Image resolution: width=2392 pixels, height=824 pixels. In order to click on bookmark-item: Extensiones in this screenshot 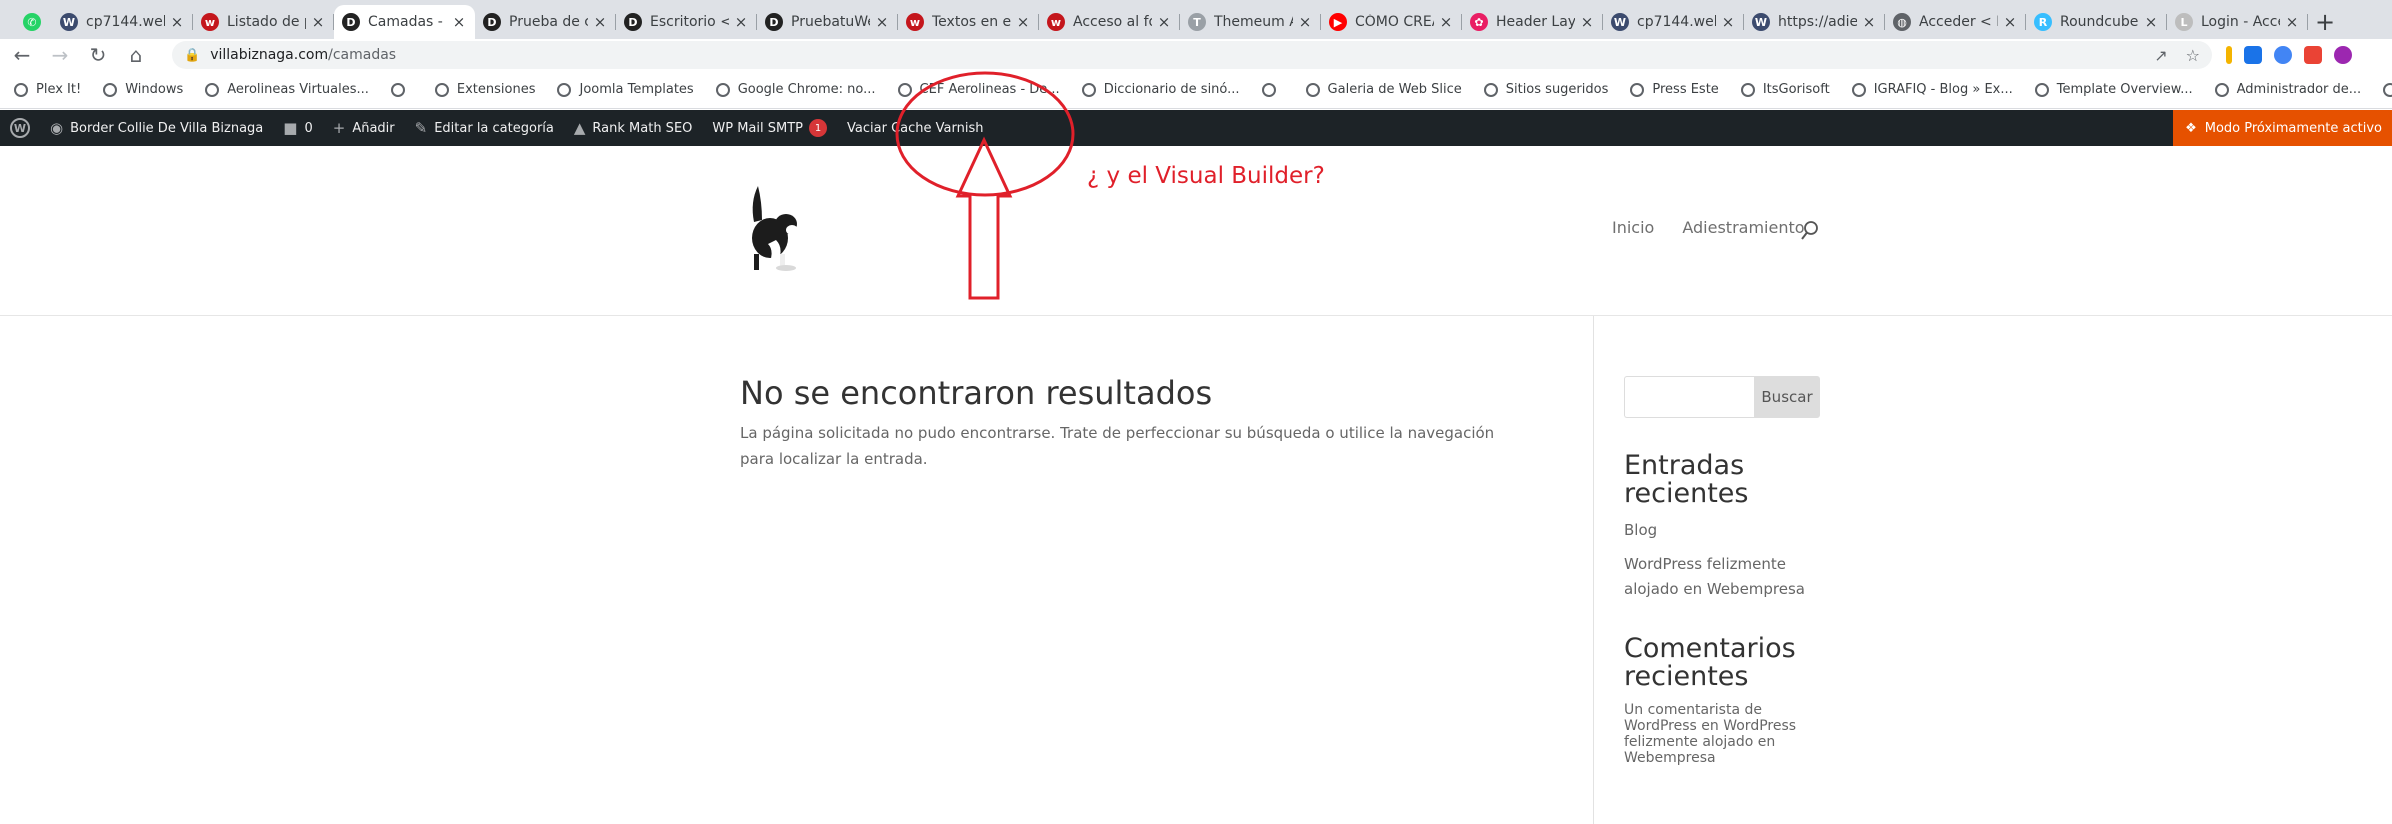, I will do `click(484, 89)`.